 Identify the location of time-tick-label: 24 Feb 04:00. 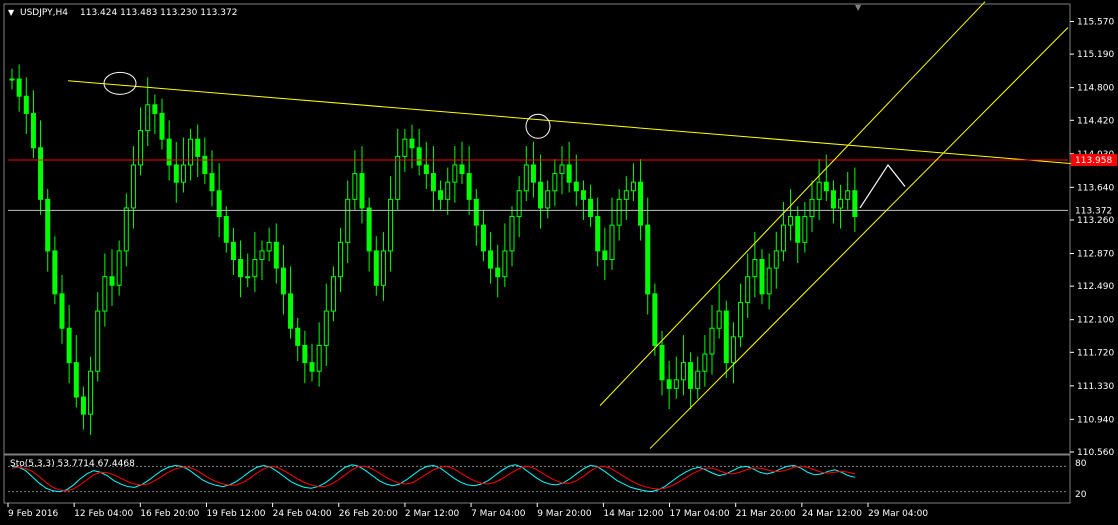
(302, 514).